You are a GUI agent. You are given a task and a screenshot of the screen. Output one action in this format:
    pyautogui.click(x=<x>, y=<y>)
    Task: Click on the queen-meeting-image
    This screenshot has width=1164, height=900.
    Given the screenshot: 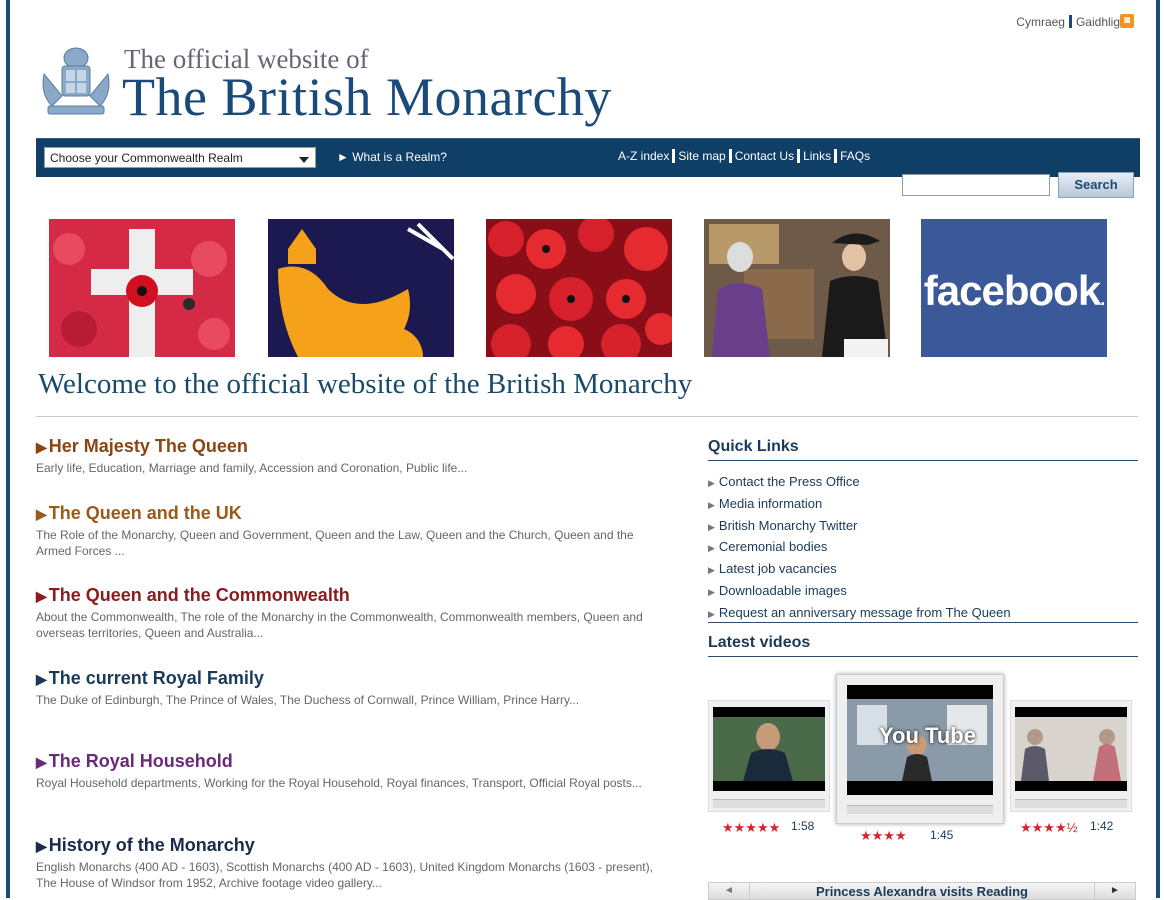 What is the action you would take?
    pyautogui.click(x=797, y=288)
    